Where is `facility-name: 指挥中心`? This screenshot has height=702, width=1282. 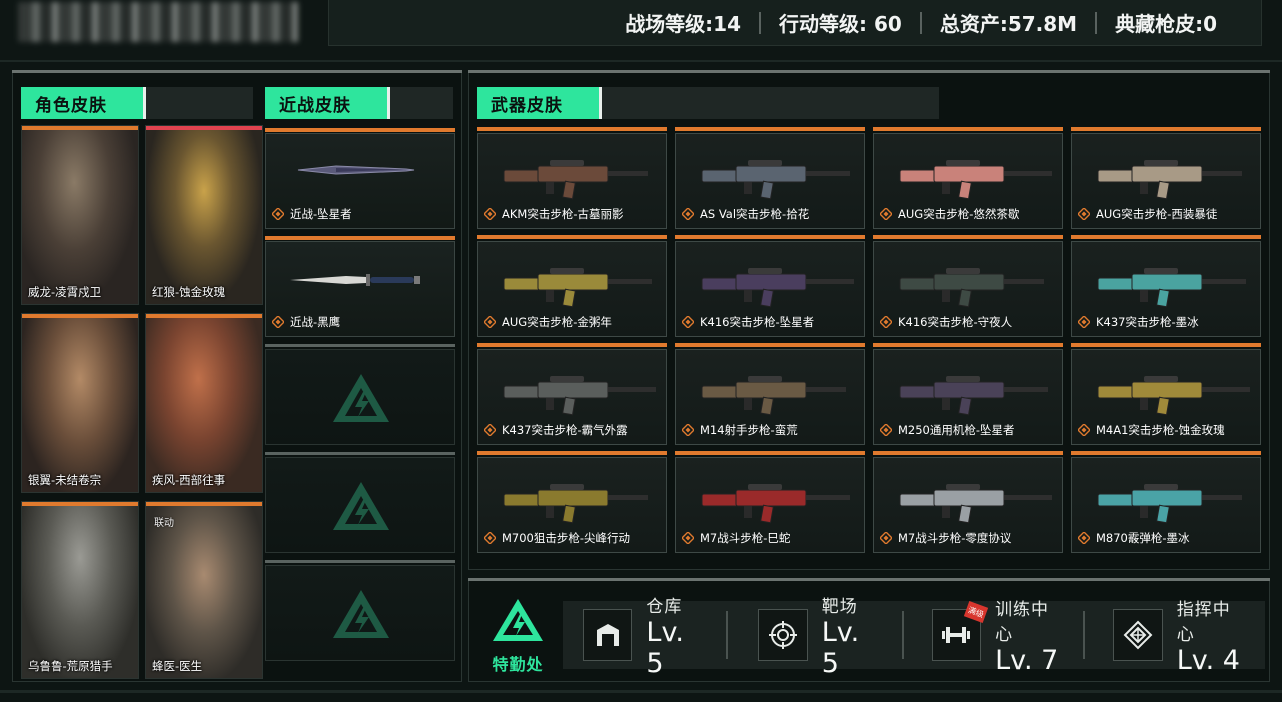 facility-name: 指挥中心 is located at coordinates (1203, 622).